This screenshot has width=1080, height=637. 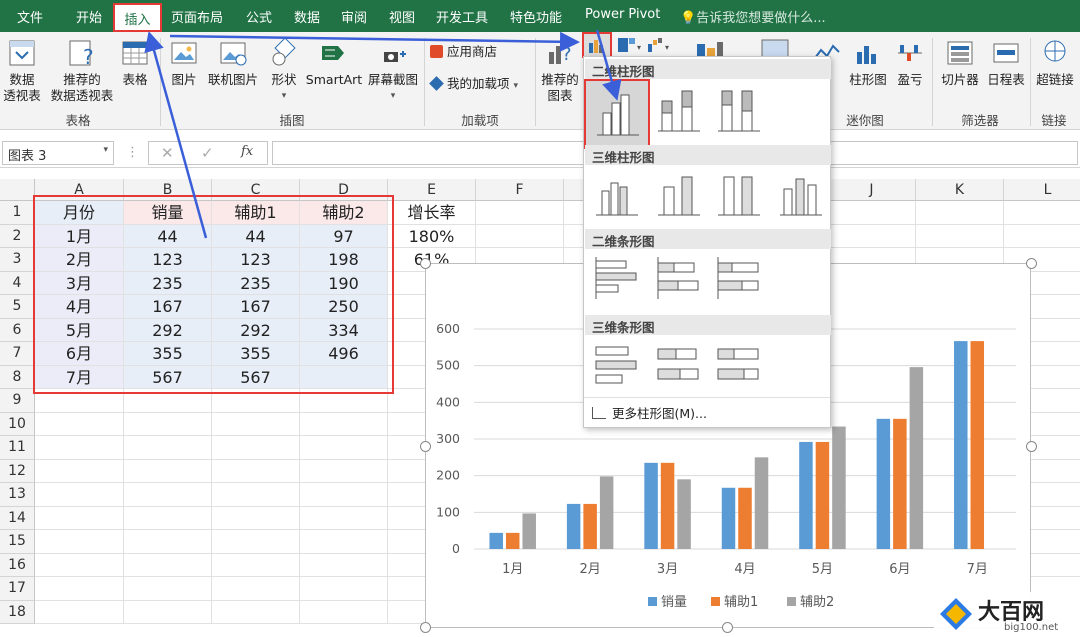 What do you see at coordinates (872, 190) in the screenshot?
I see `column-header-j: J` at bounding box center [872, 190].